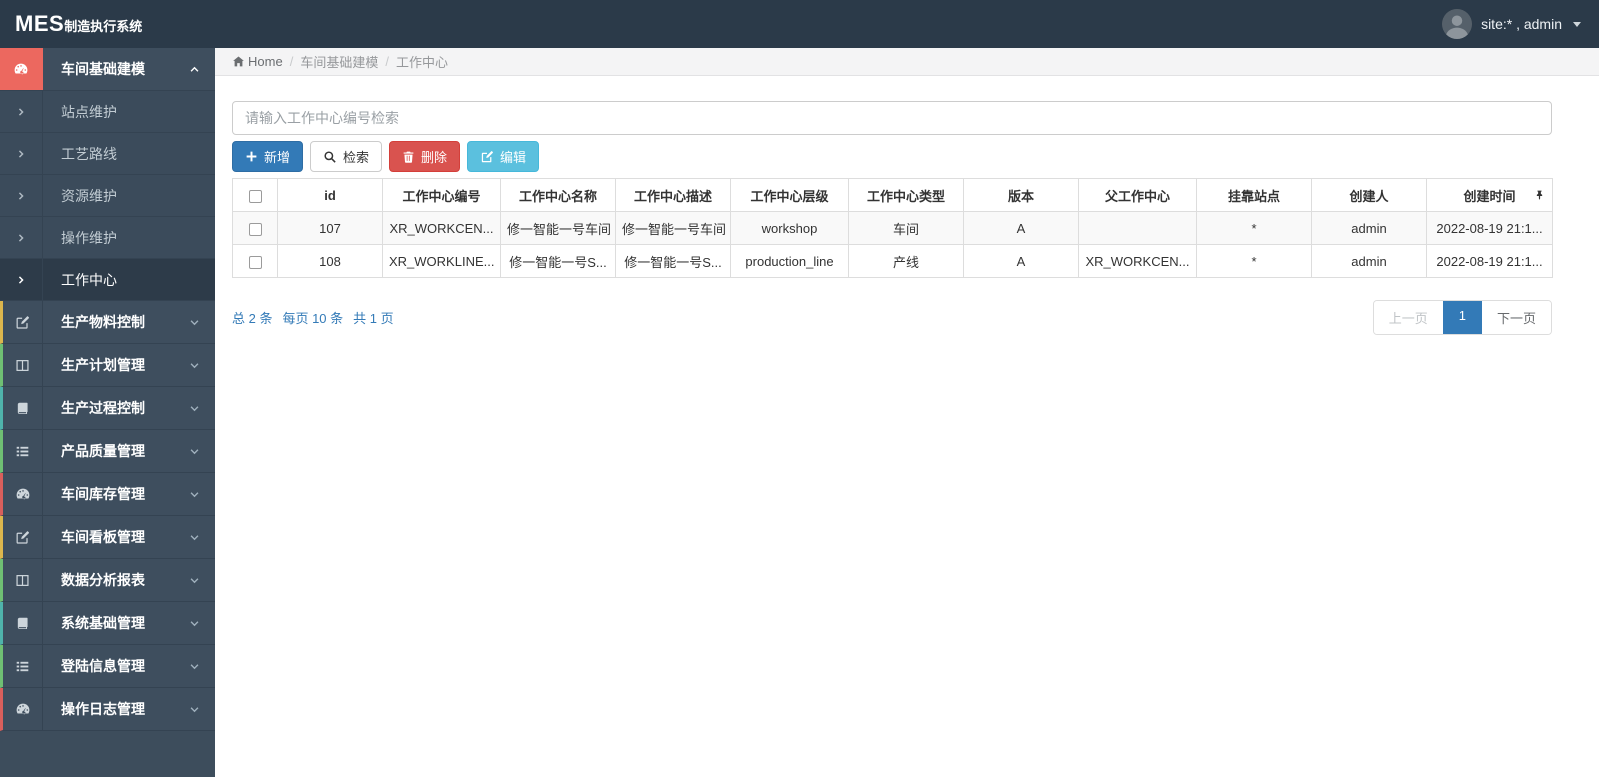  Describe the element at coordinates (673, 195) in the screenshot. I see `col-header-desc: 工作中心描述` at that location.